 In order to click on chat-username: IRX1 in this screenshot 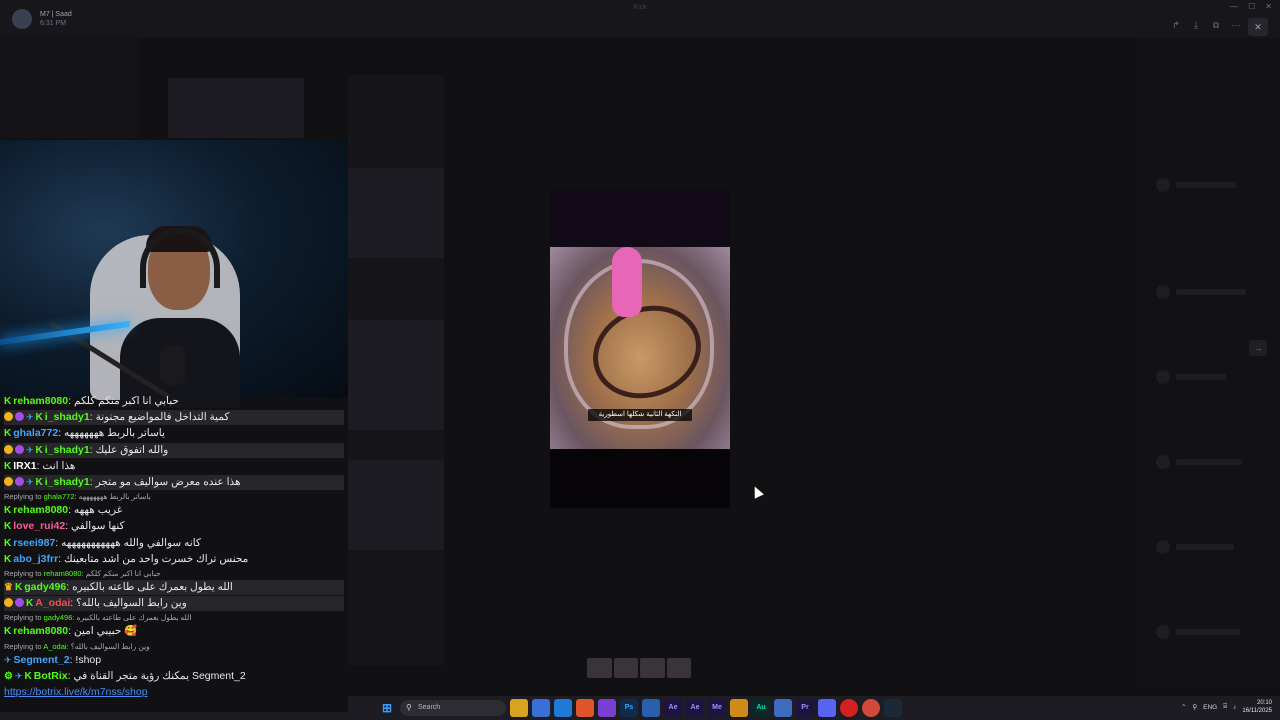, I will do `click(24, 466)`.